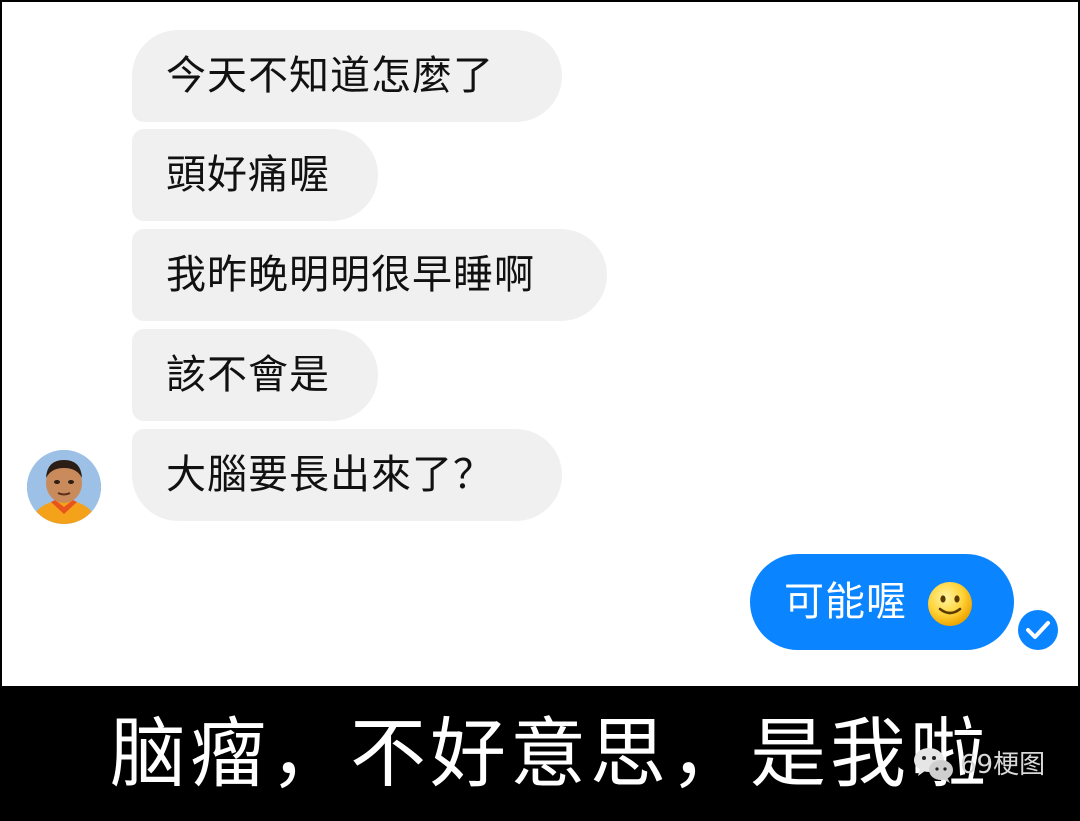 Image resolution: width=1080 pixels, height=821 pixels. I want to click on slightly-smiling-face-icon, so click(950, 604).